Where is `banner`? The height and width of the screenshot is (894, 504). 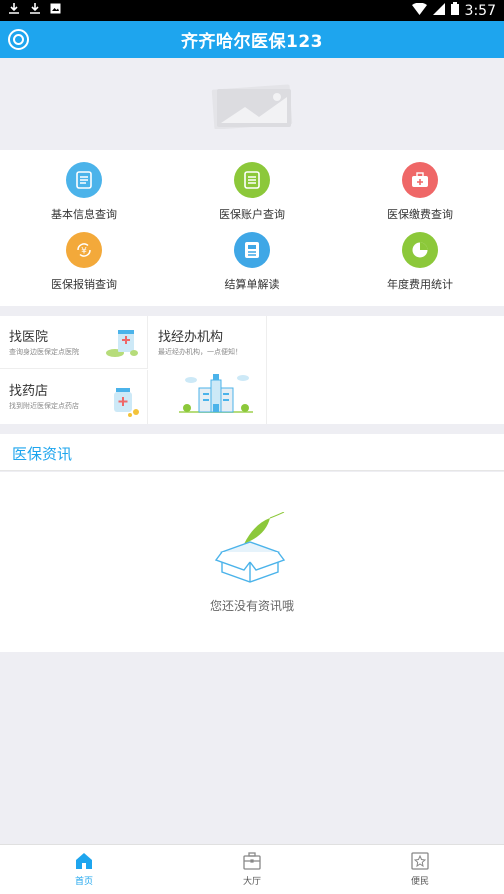
banner is located at coordinates (252, 104).